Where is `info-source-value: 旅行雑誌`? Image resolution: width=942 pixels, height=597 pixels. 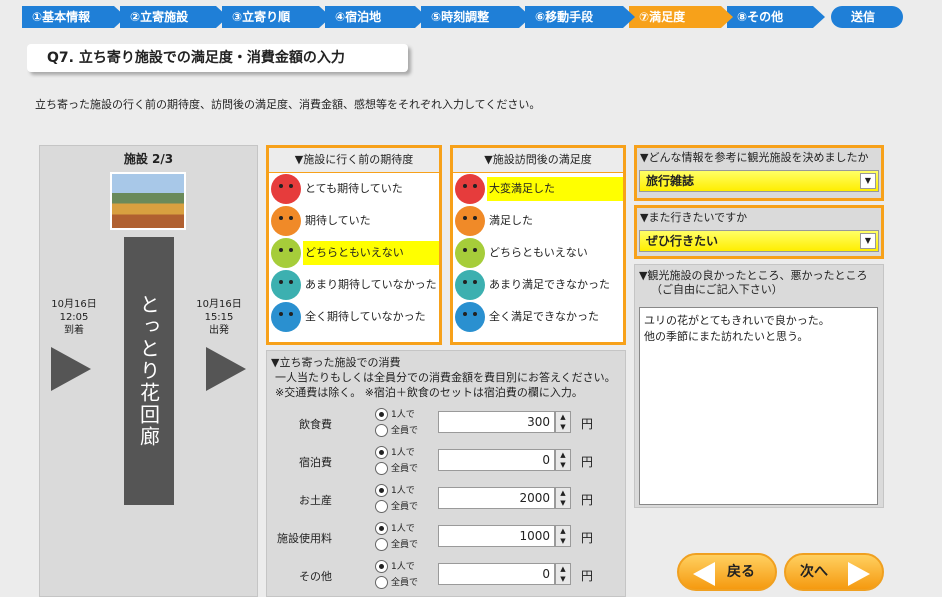
info-source-value: 旅行雑誌 is located at coordinates (670, 181).